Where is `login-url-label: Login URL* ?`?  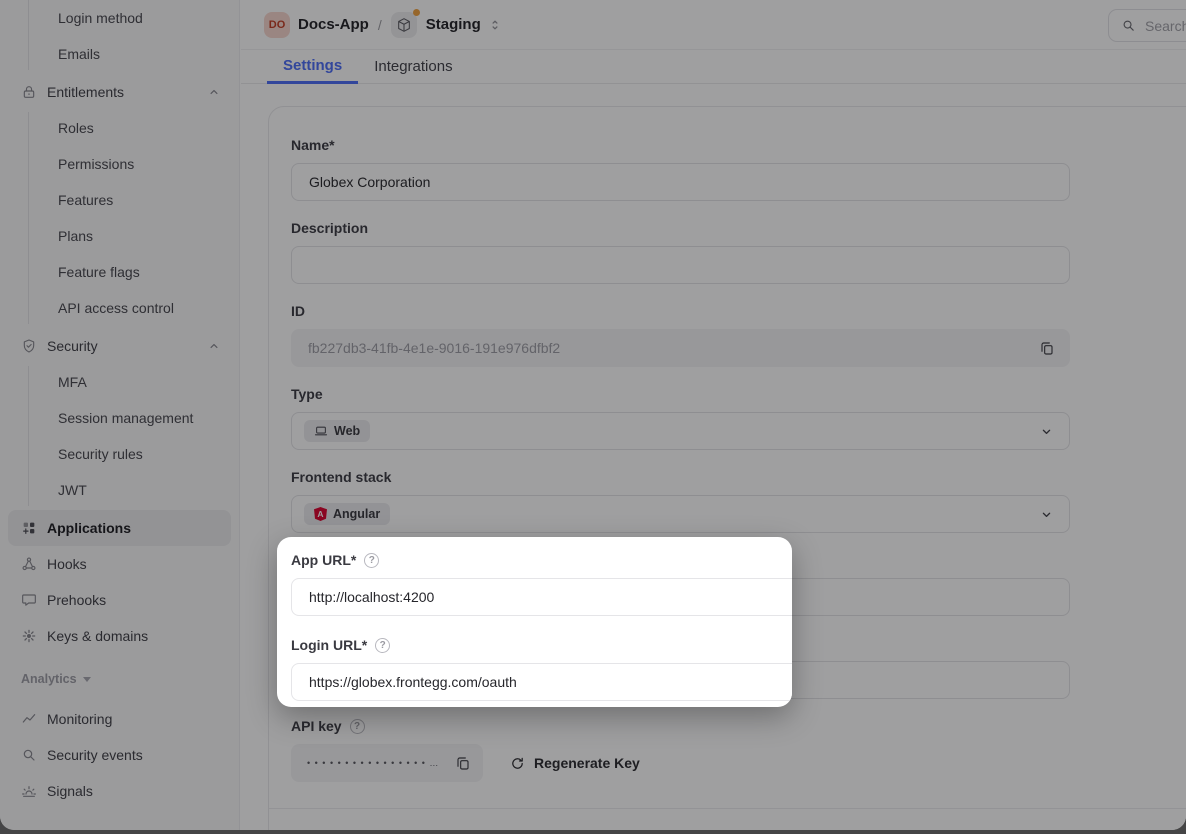
login-url-label: Login URL* ? is located at coordinates (541, 645).